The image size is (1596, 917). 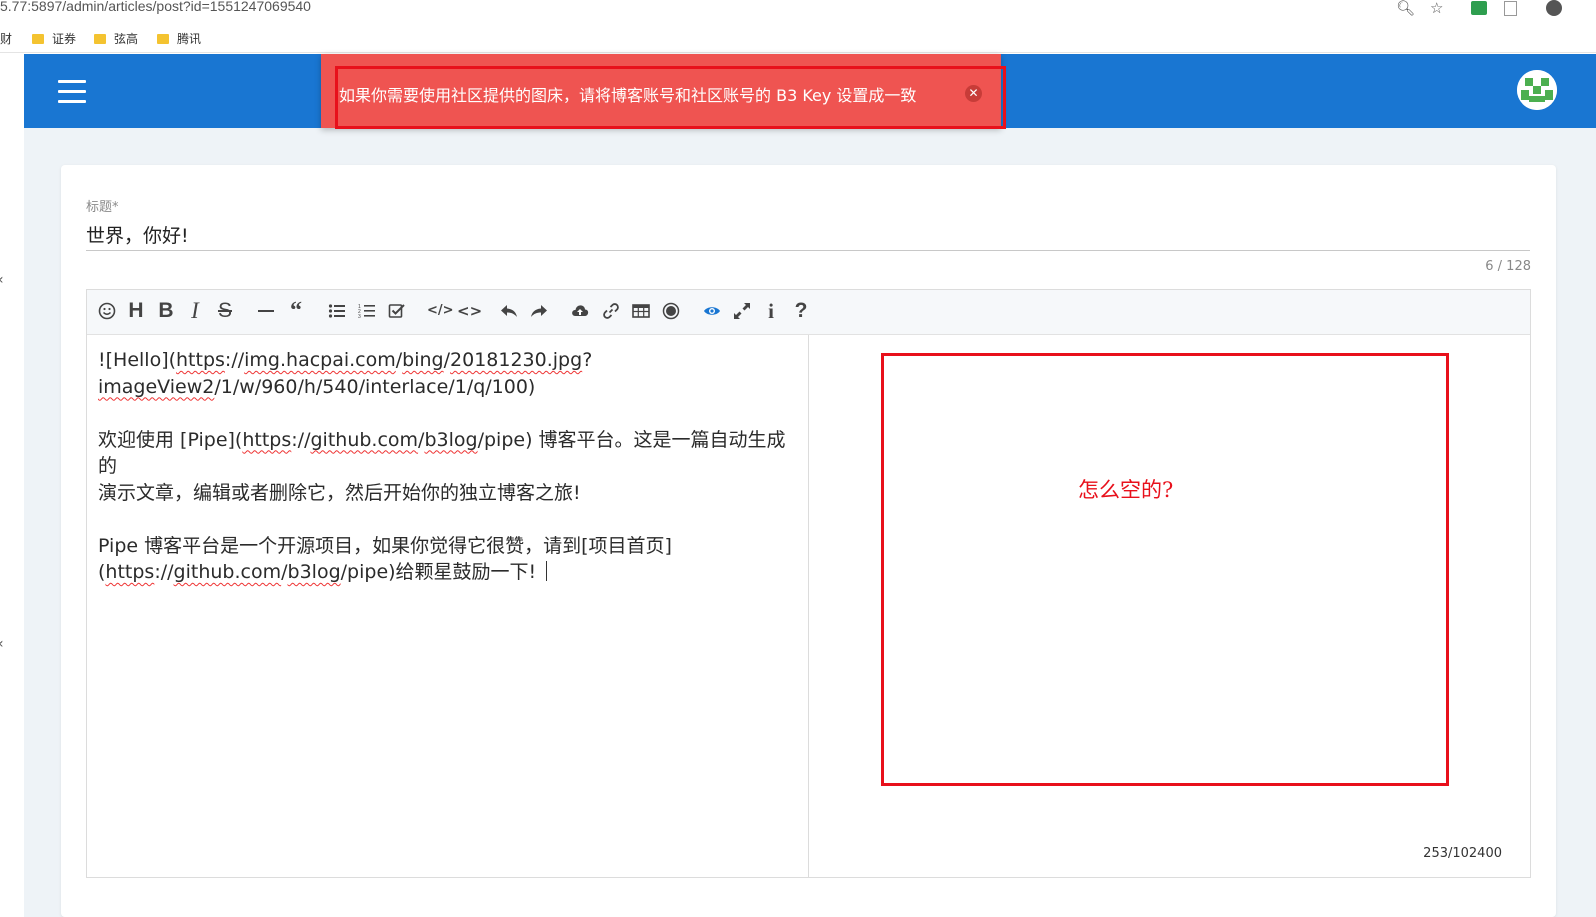 What do you see at coordinates (641, 311) in the screenshot?
I see `table-icon` at bounding box center [641, 311].